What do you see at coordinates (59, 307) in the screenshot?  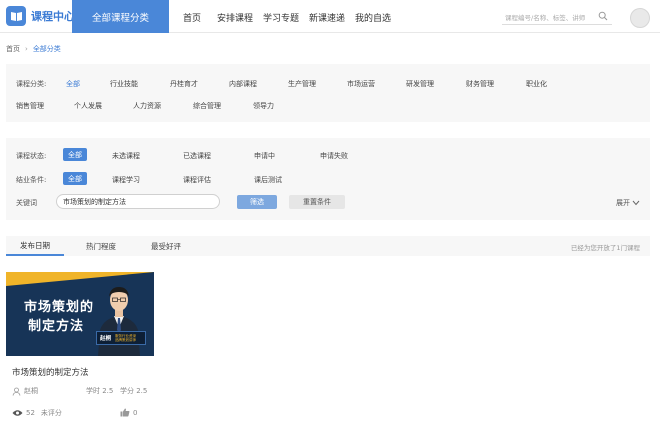 I see `thumbnail-title-line1: 市场策划的` at bounding box center [59, 307].